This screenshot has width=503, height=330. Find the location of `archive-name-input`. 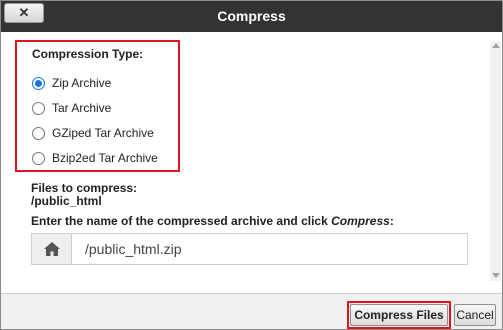

archive-name-input is located at coordinates (270, 249).